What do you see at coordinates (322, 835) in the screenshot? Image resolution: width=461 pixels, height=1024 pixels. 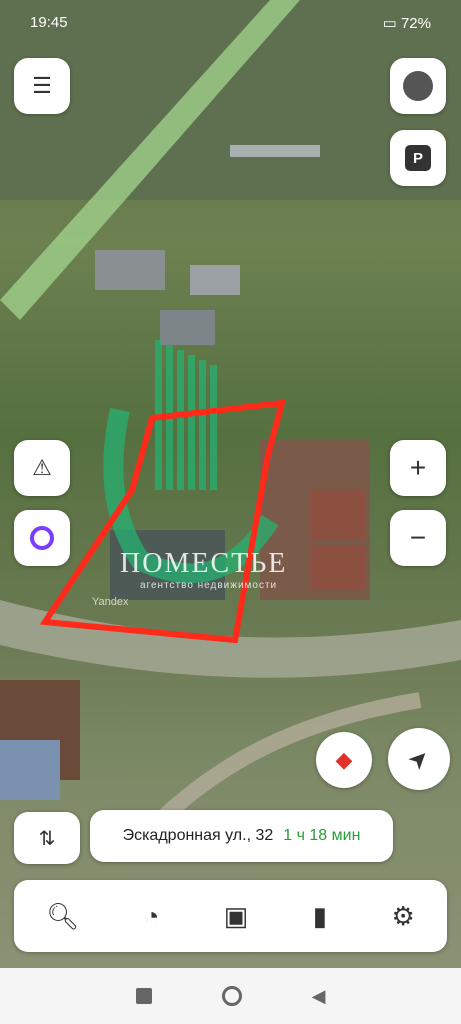 I see `eta-label: 1 ч 18 мин` at bounding box center [322, 835].